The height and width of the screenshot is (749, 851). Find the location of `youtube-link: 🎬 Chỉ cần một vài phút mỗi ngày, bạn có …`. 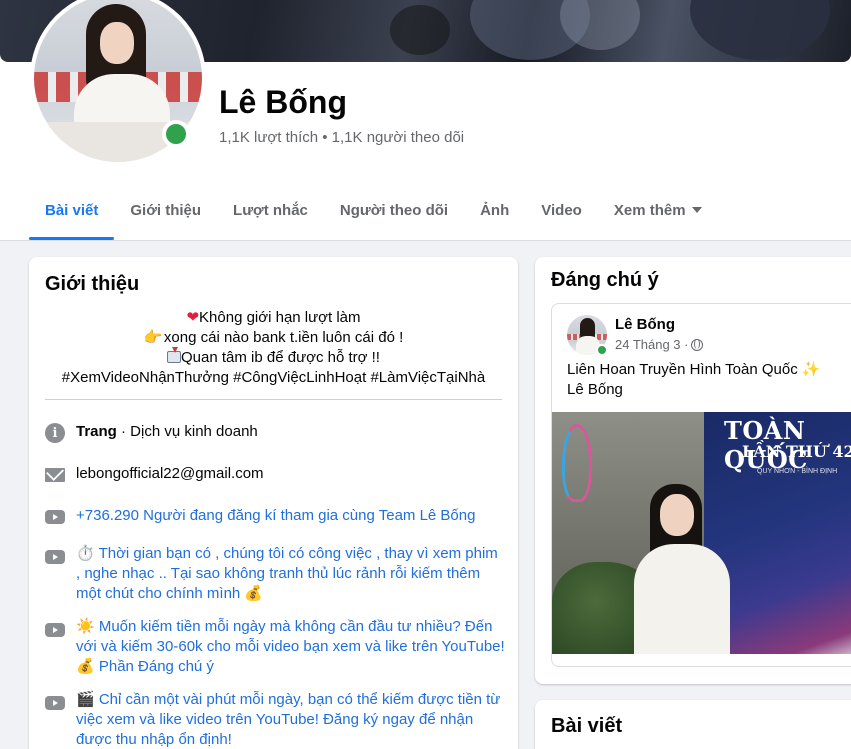

youtube-link: 🎬 Chỉ cần một vài phút mỗi ngày, bạn có … is located at coordinates (290, 719).